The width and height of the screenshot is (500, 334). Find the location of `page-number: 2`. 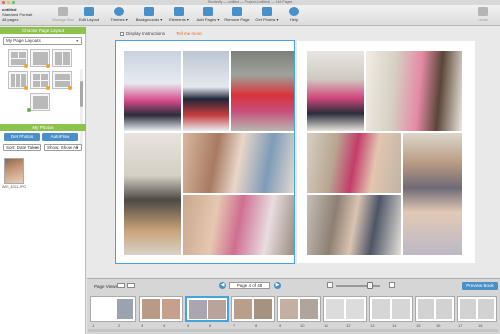

page-number: 2 is located at coordinates (119, 325).